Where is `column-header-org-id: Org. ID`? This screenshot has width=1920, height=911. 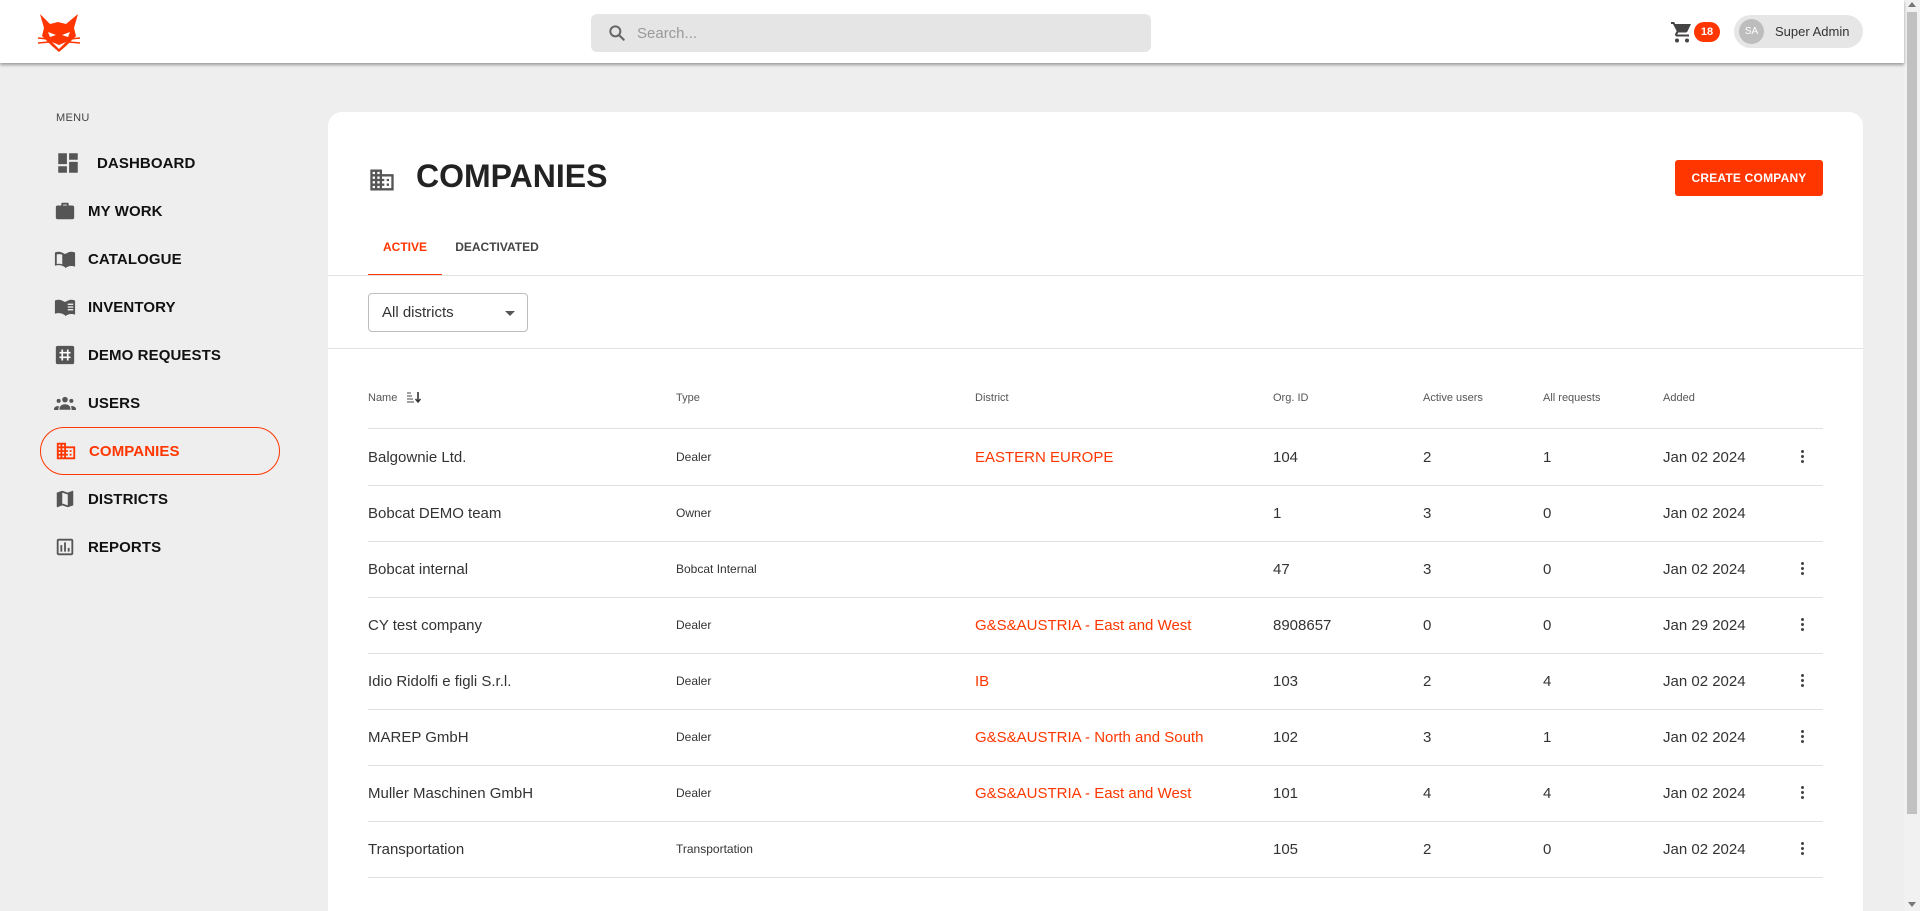
column-header-org-id: Org. ID is located at coordinates (1291, 398).